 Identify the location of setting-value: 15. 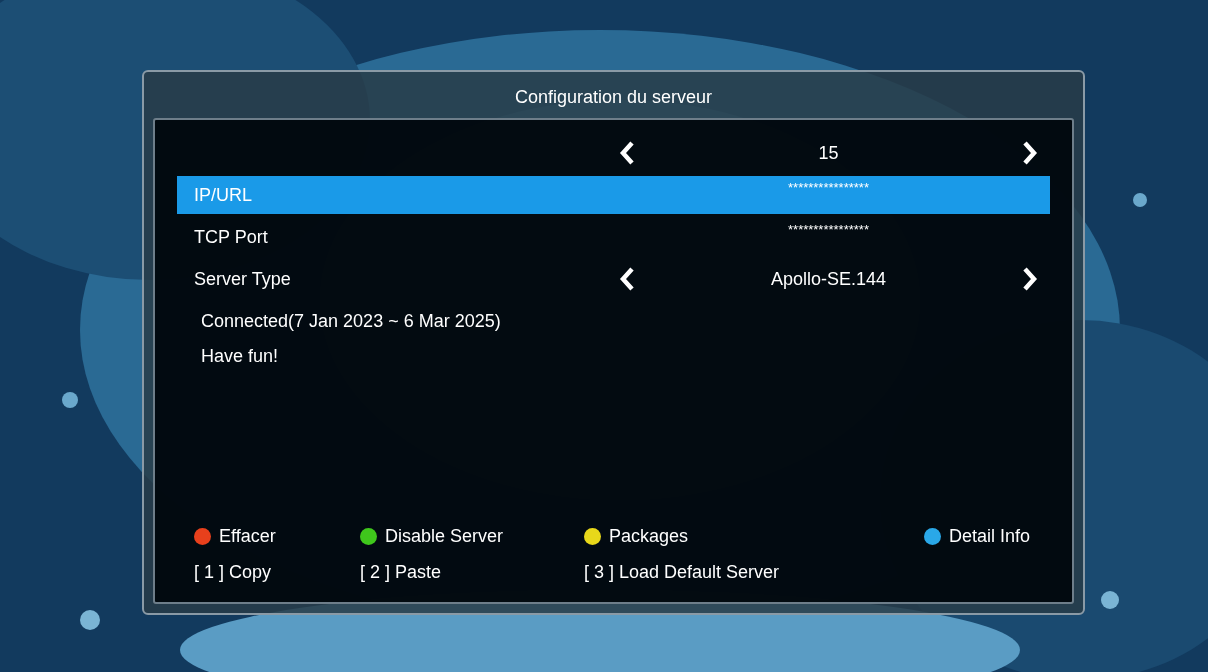
(828, 152).